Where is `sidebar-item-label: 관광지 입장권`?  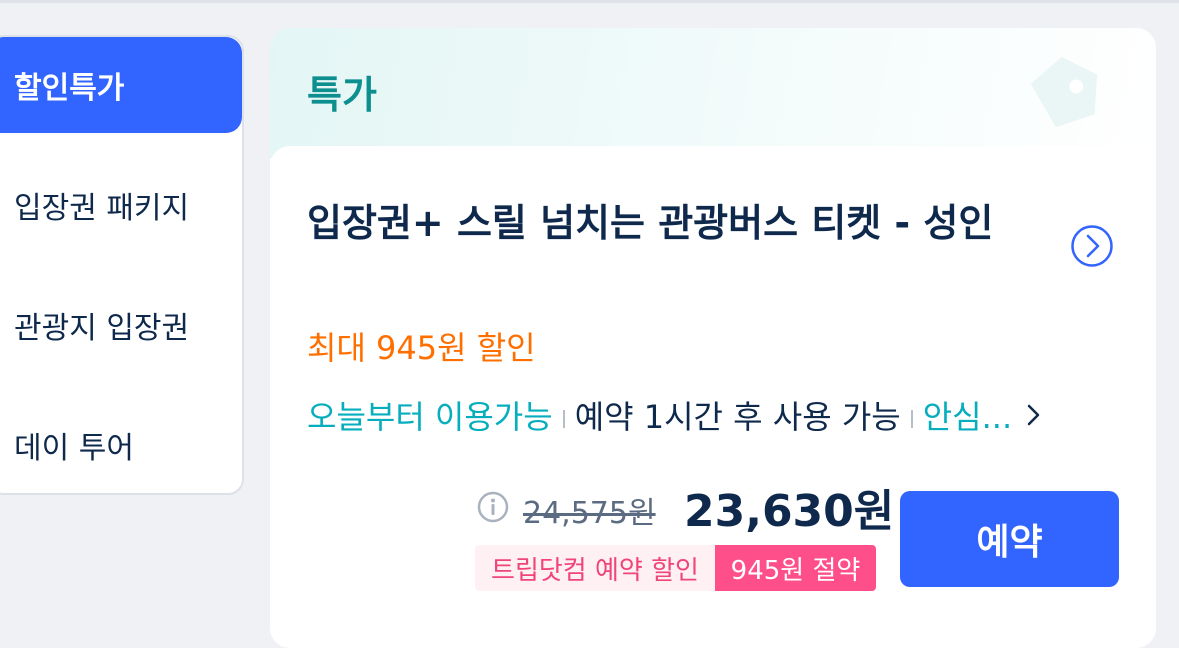 sidebar-item-label: 관광지 입장권 is located at coordinates (102, 328).